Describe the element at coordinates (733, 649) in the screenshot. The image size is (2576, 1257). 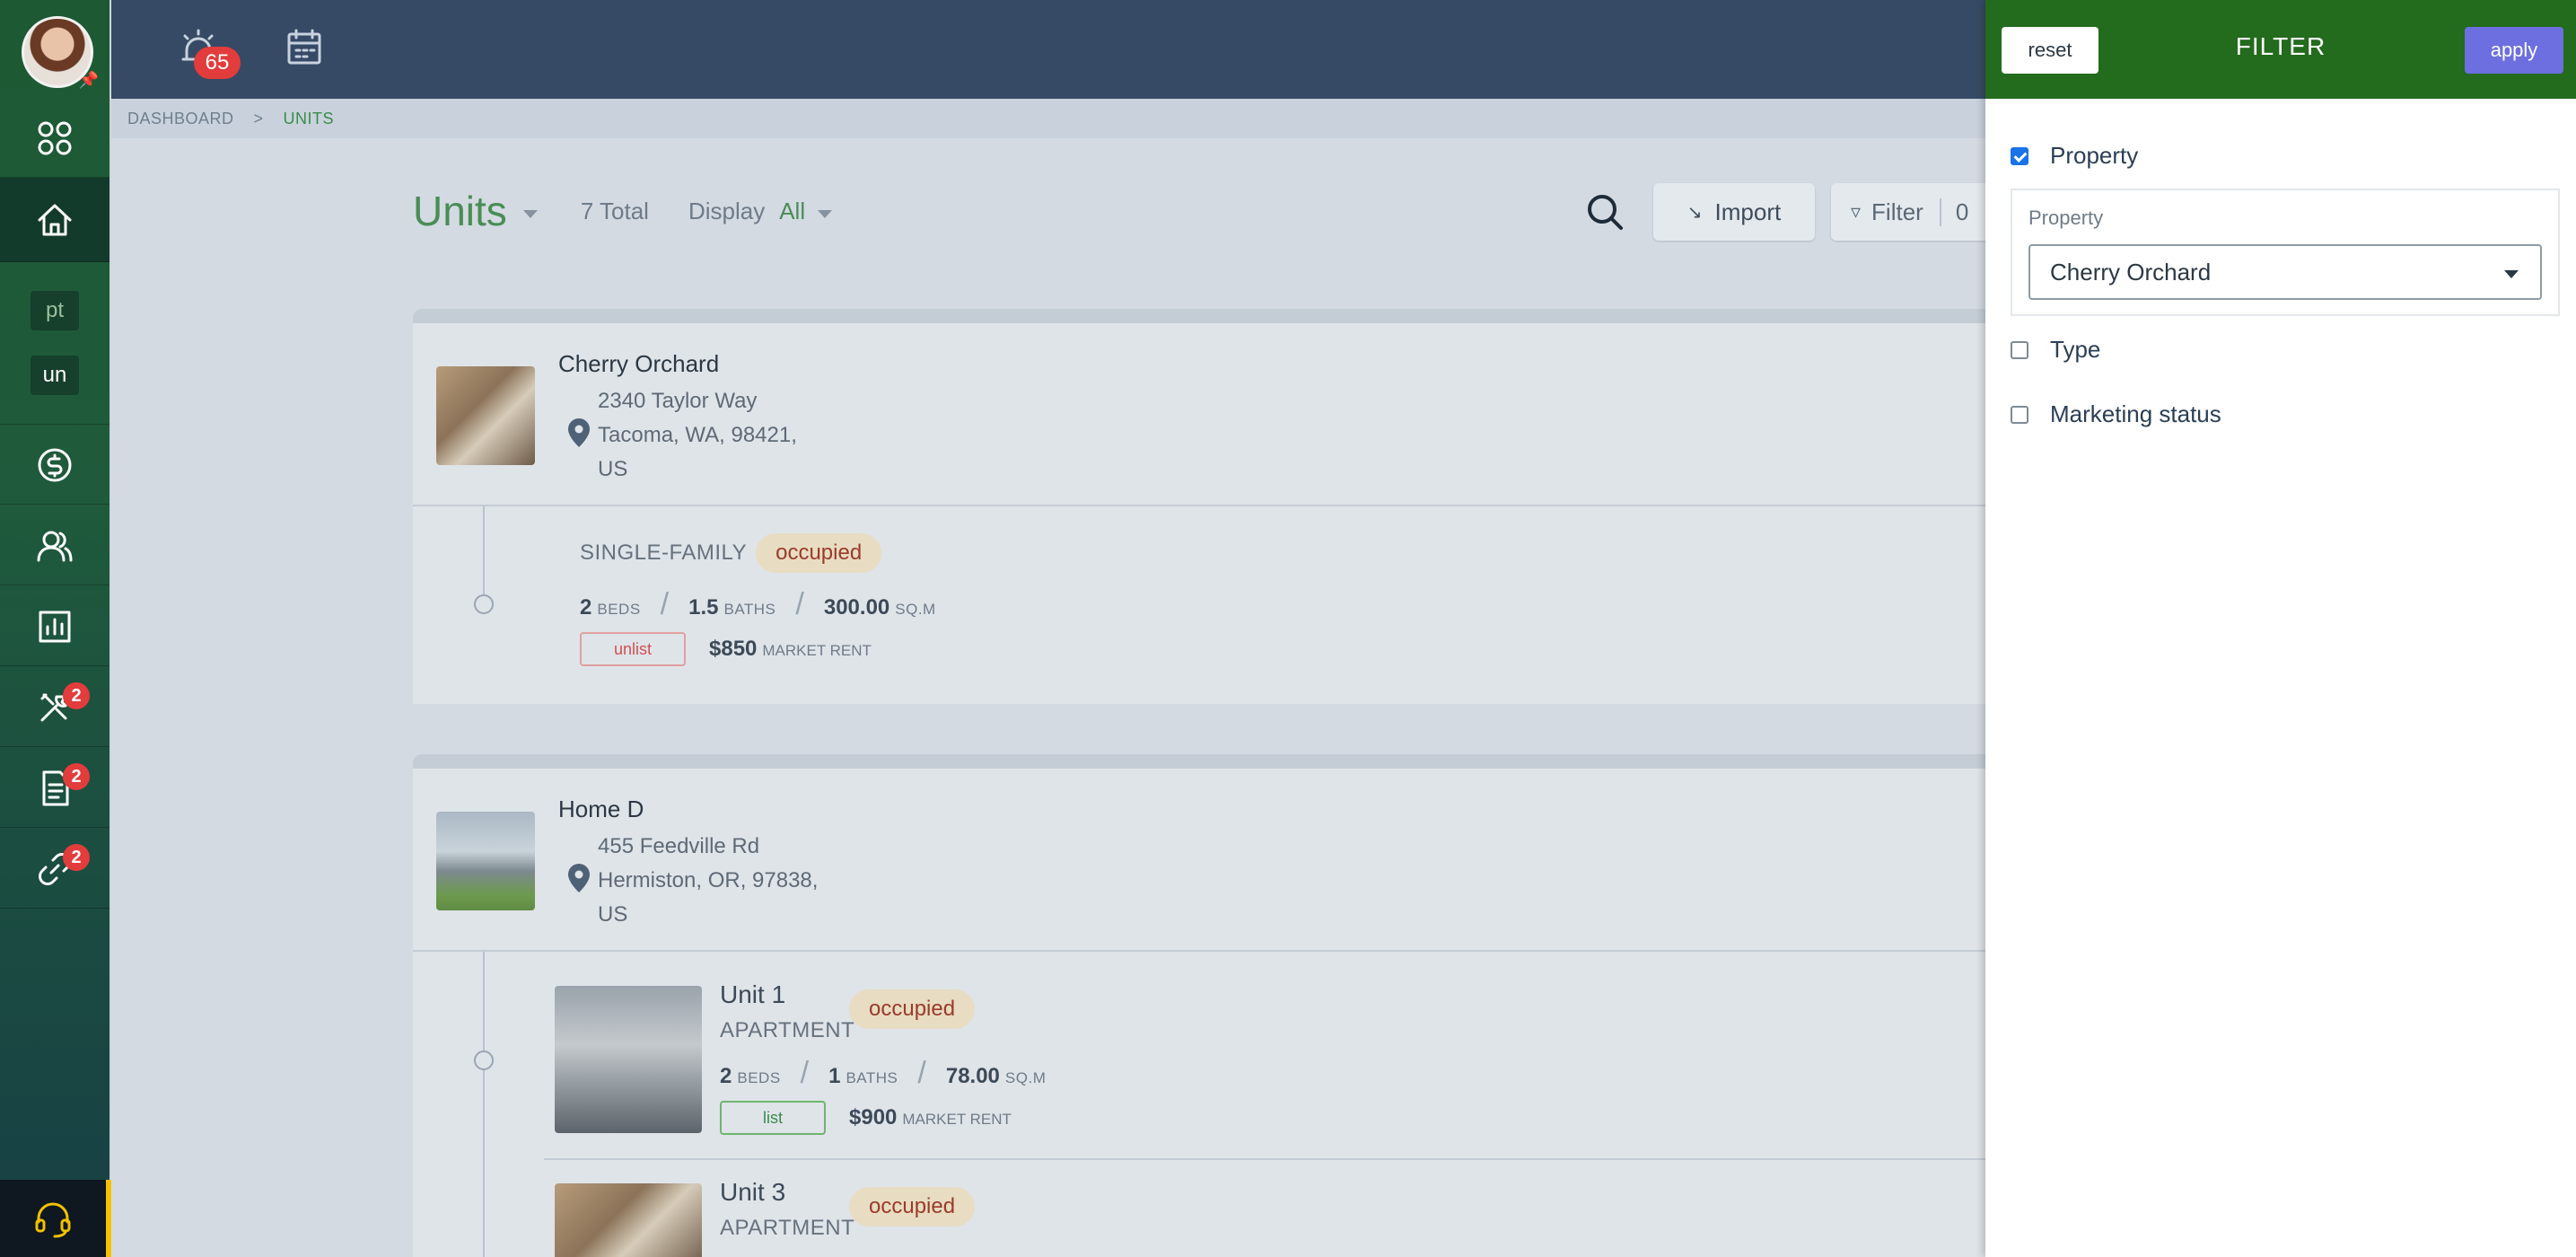
I see `rent-value: $850` at that location.